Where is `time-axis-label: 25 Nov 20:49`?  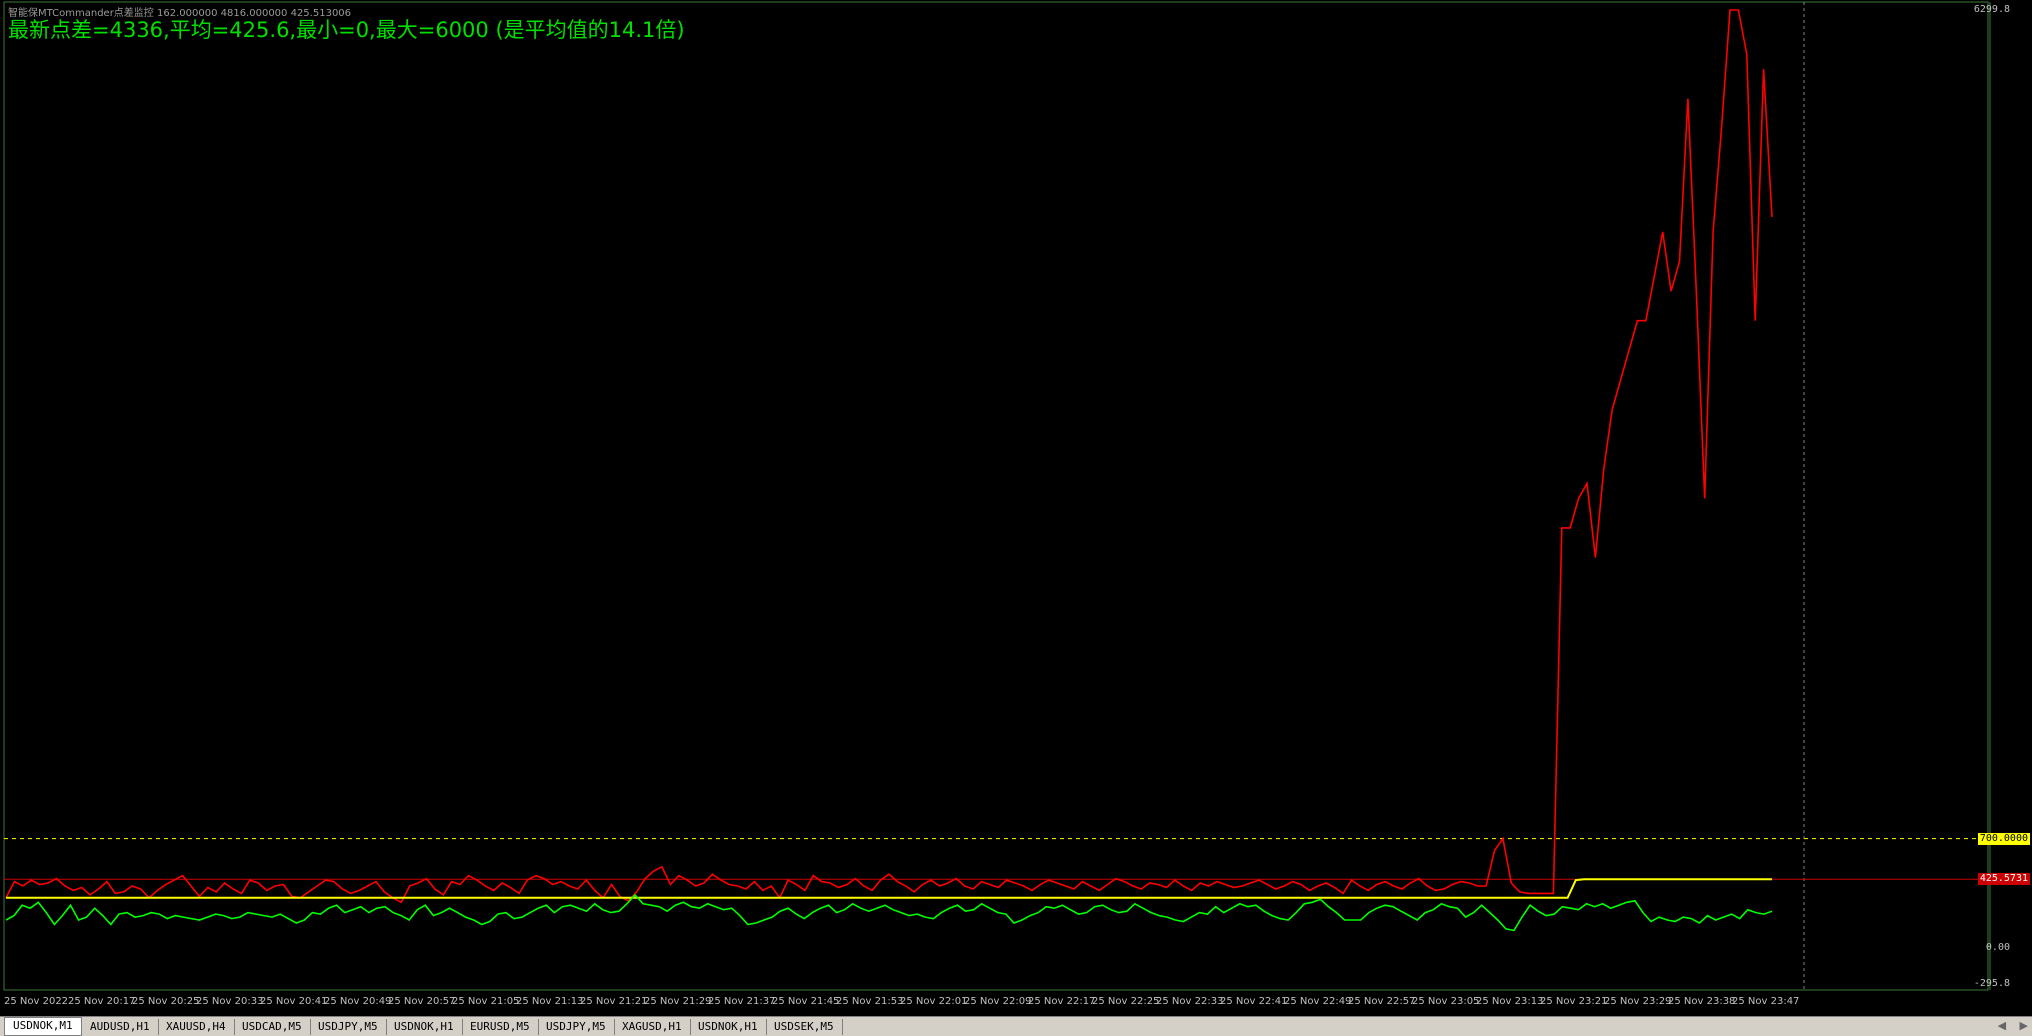 time-axis-label: 25 Nov 20:49 is located at coordinates (358, 1001).